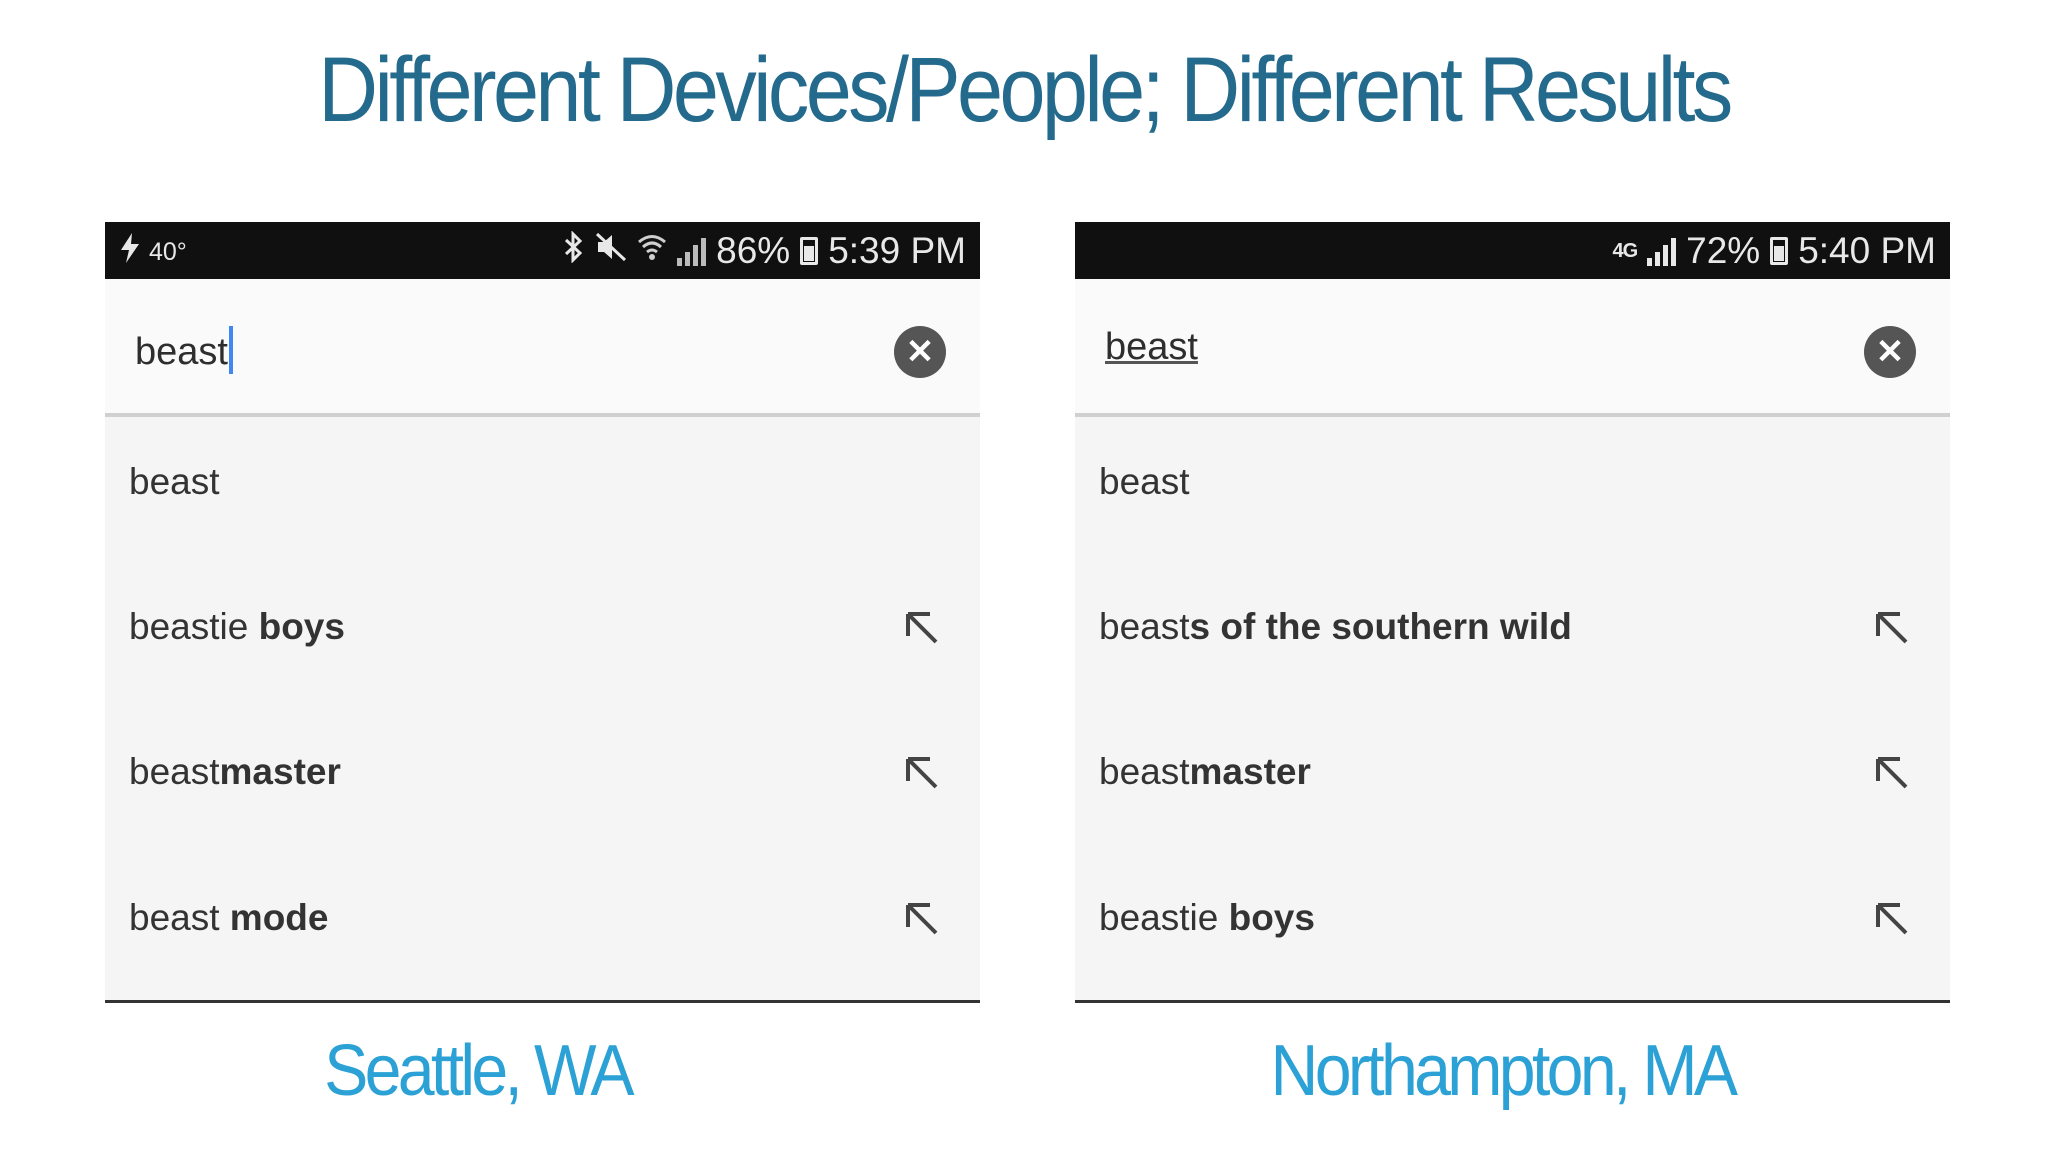 Image resolution: width=2048 pixels, height=1152 pixels. What do you see at coordinates (230, 350) in the screenshot?
I see `text-cursor` at bounding box center [230, 350].